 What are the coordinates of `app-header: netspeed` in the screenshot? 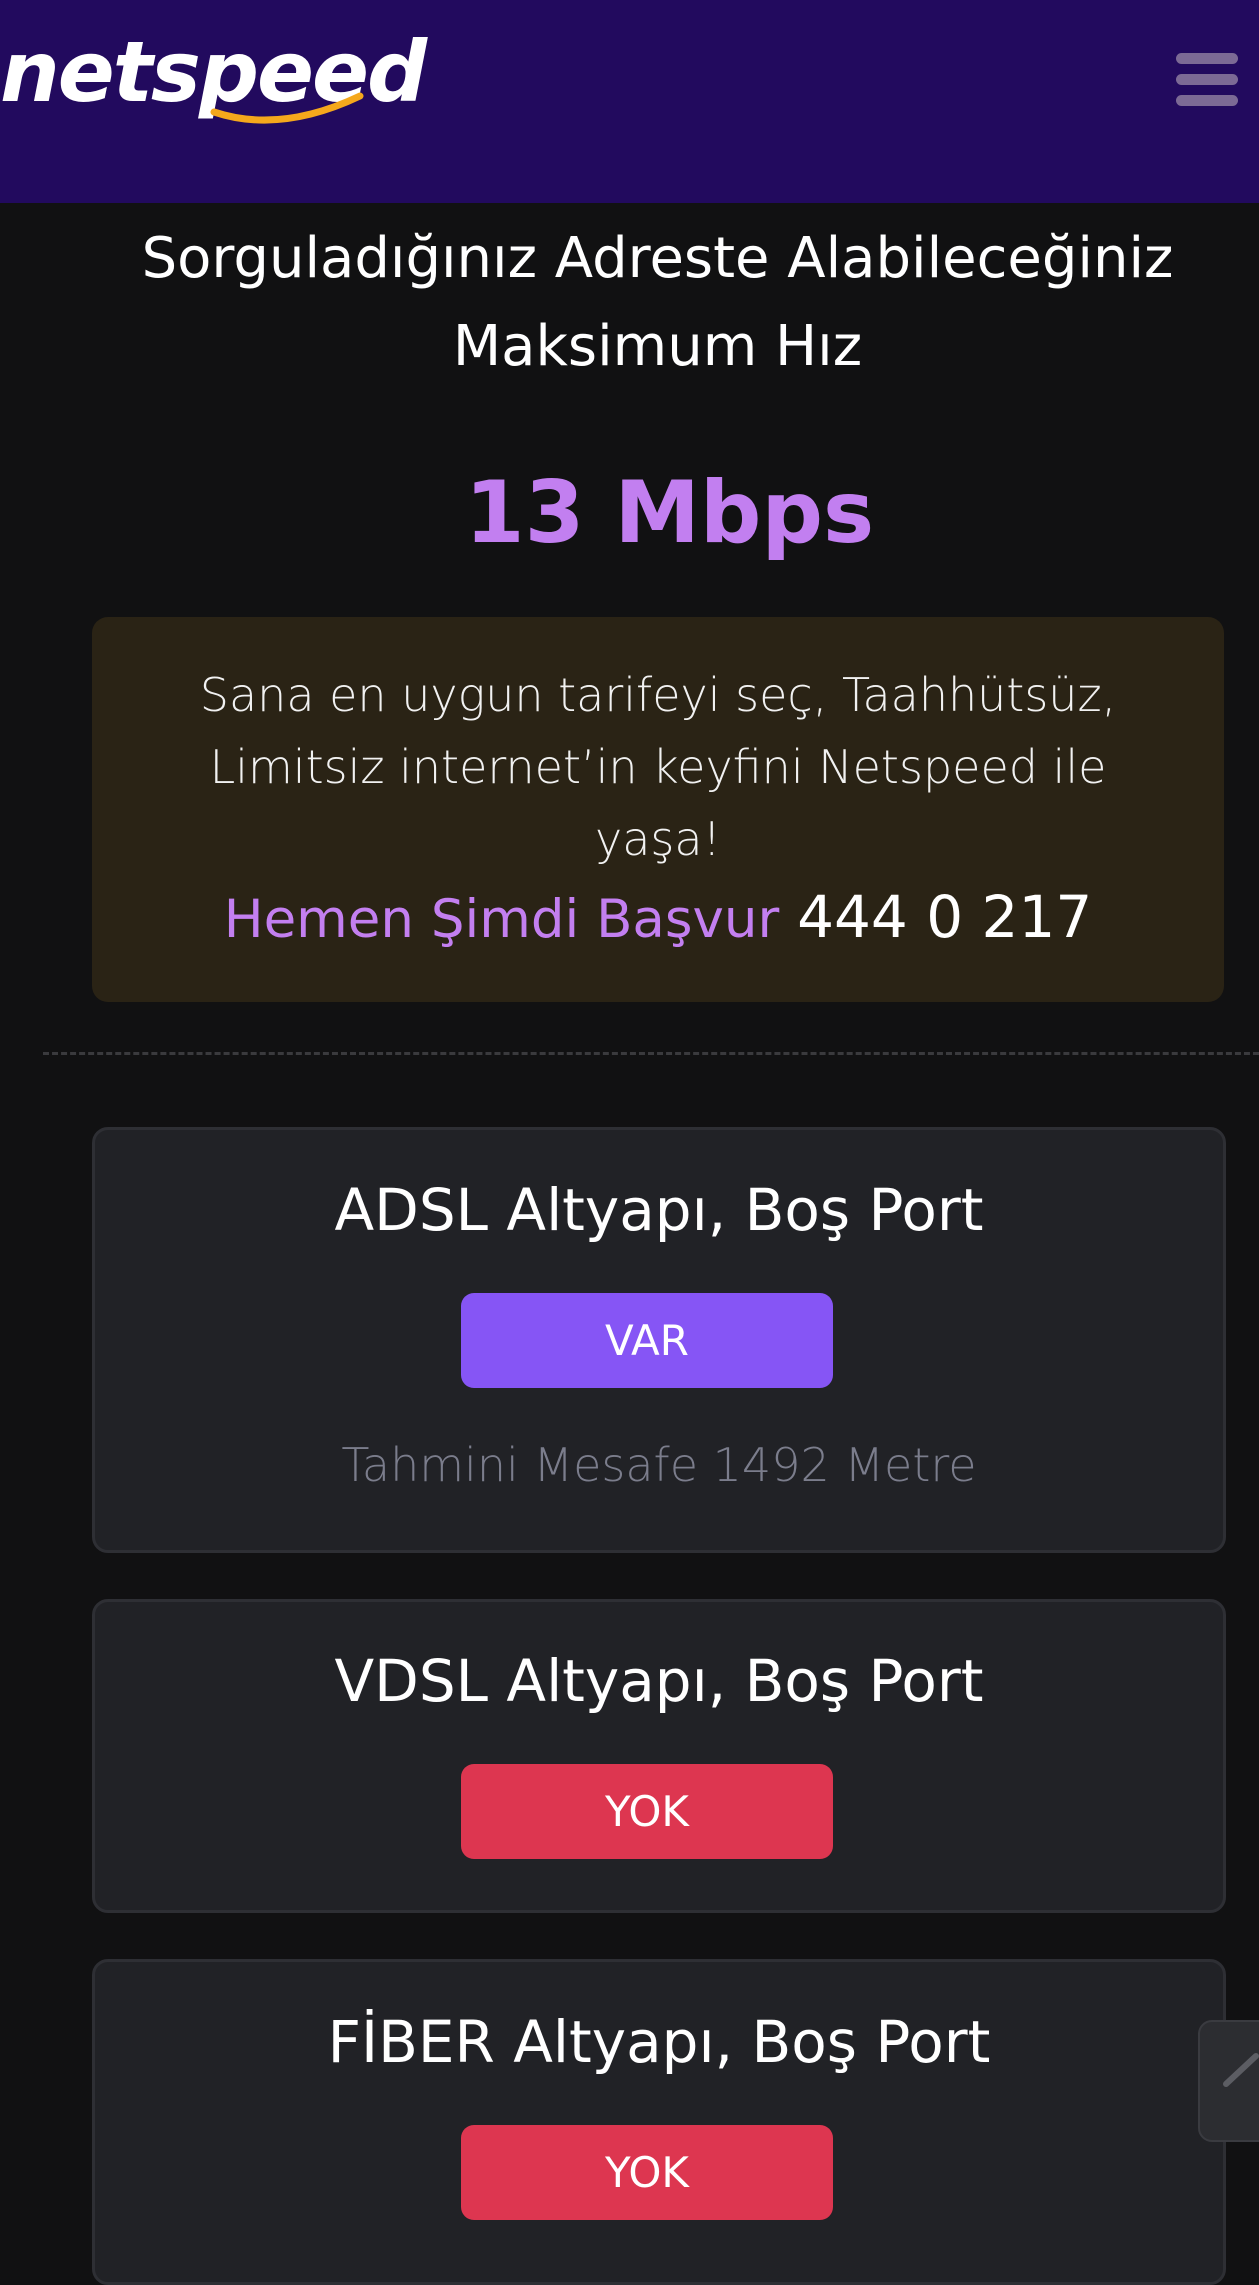 It's located at (629, 101).